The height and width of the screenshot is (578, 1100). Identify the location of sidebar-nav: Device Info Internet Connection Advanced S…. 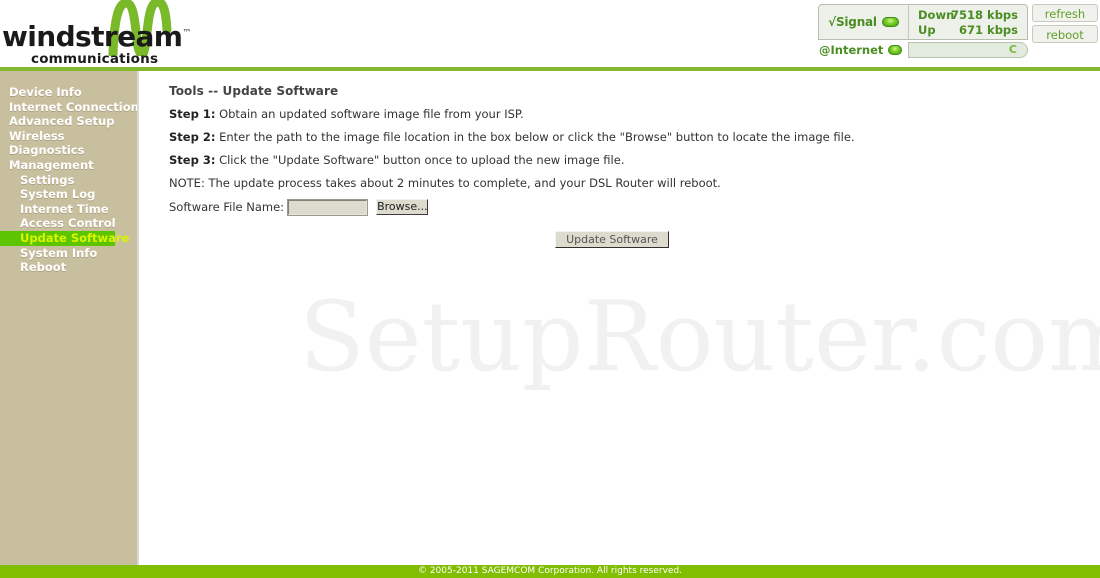
(69, 180).